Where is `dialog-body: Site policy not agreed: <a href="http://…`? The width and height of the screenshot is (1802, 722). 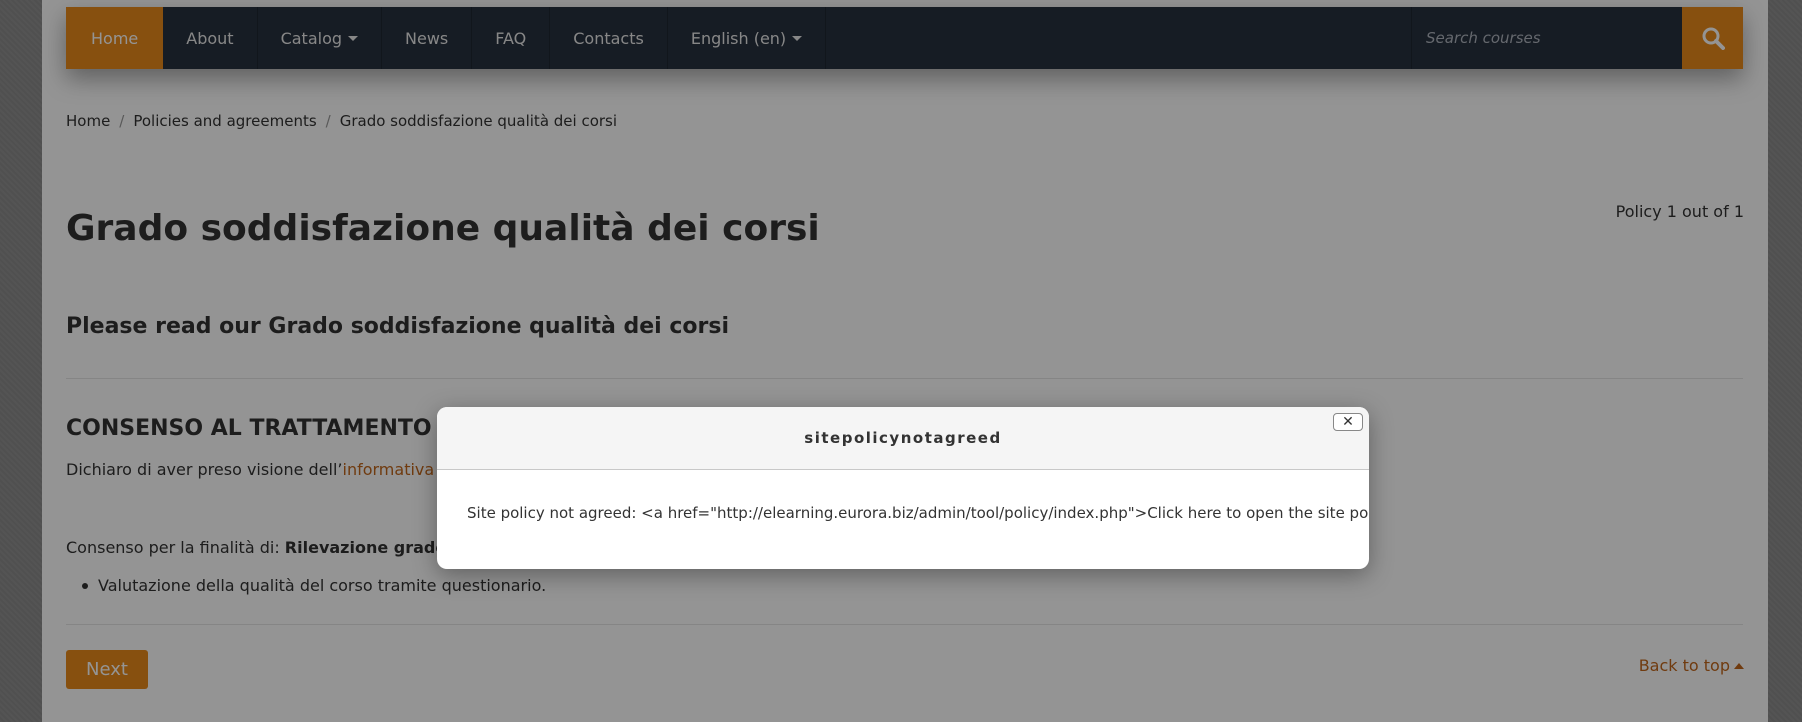
dialog-body: Site policy not agreed: <a href="http://… is located at coordinates (918, 513).